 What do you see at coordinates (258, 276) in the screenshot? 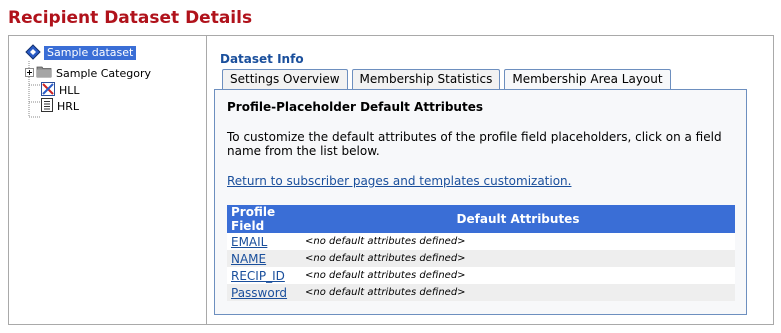
I see `field-link-recip-id: RECIP_ID` at bounding box center [258, 276].